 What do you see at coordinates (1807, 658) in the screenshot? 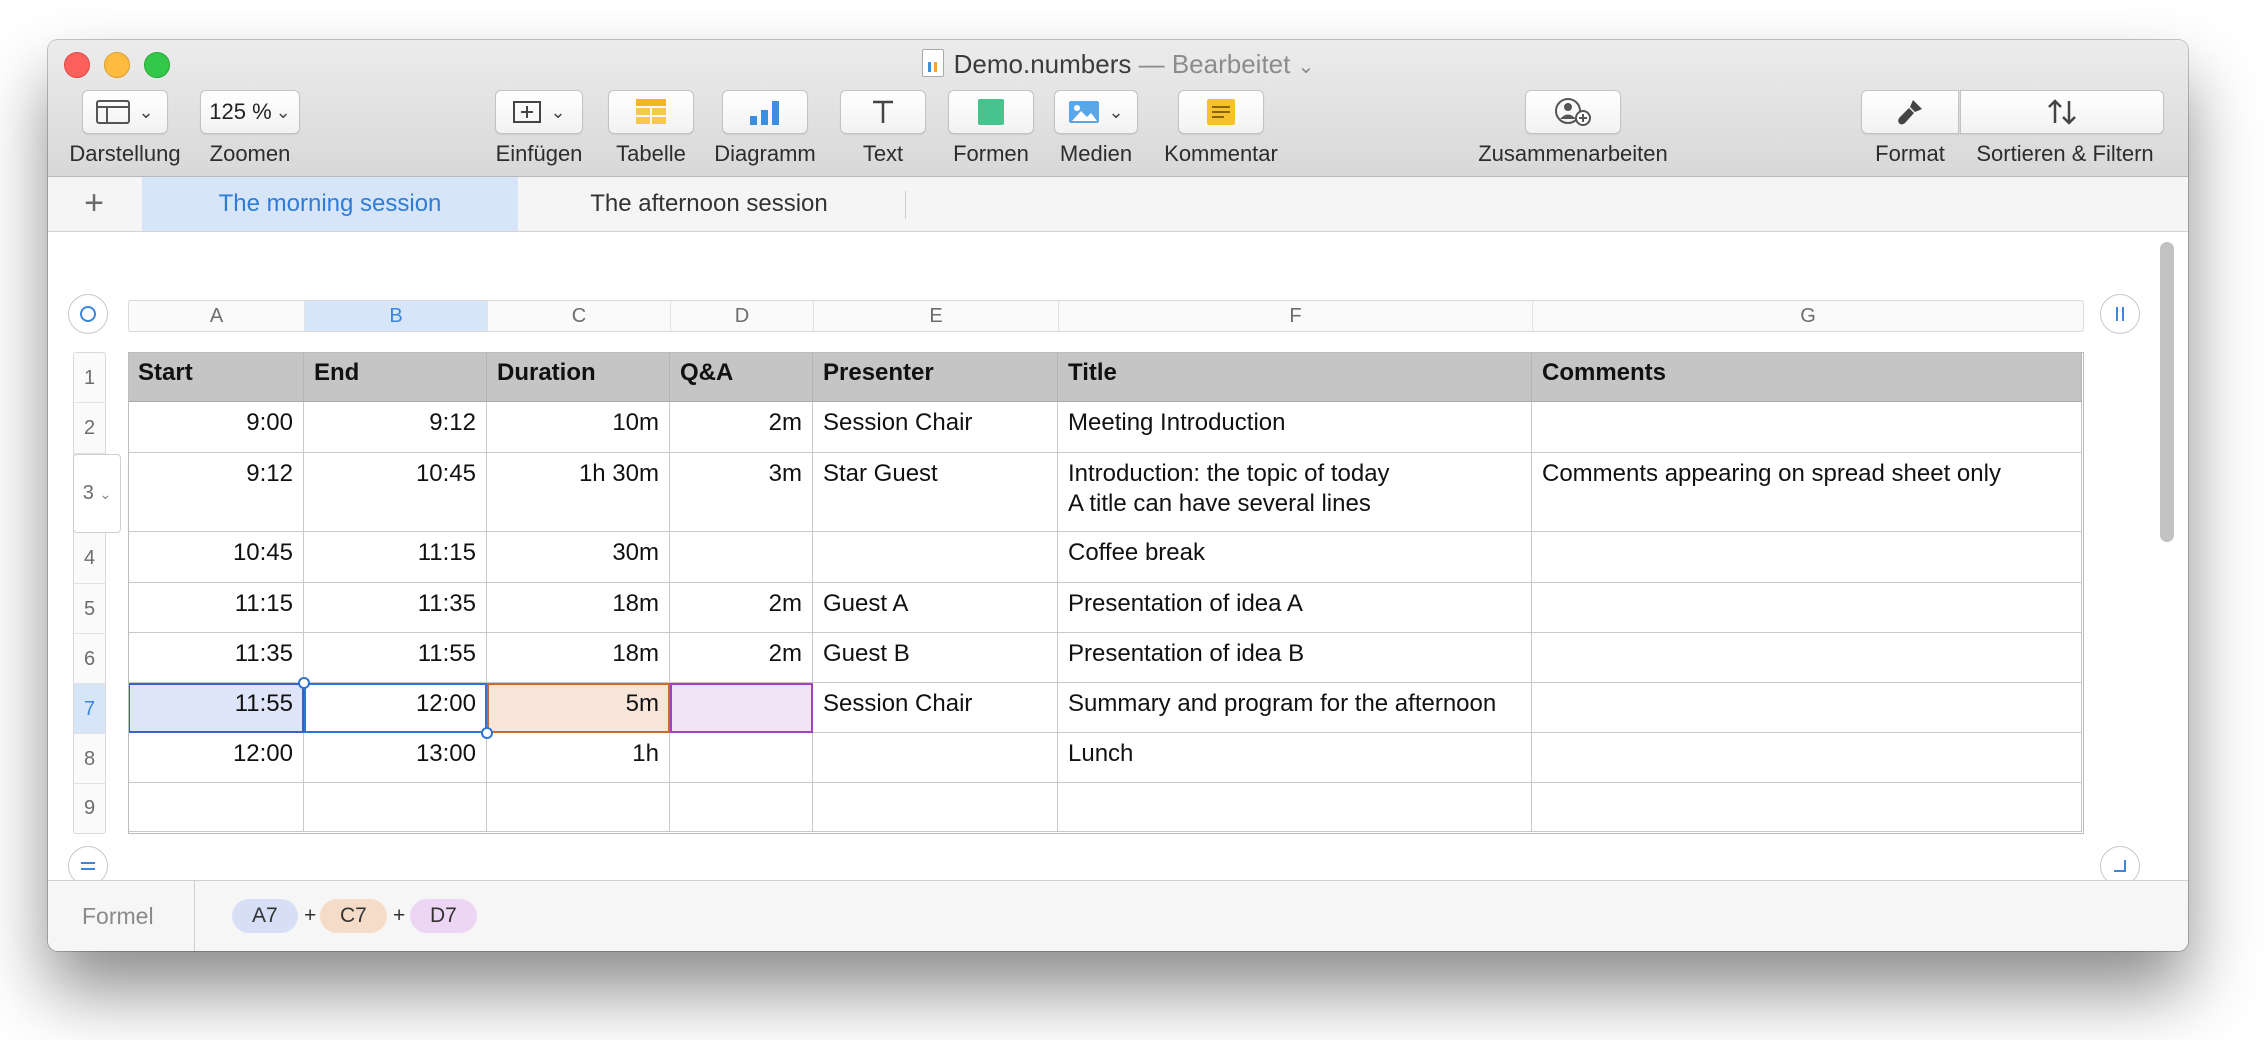
I see `cell-g6` at bounding box center [1807, 658].